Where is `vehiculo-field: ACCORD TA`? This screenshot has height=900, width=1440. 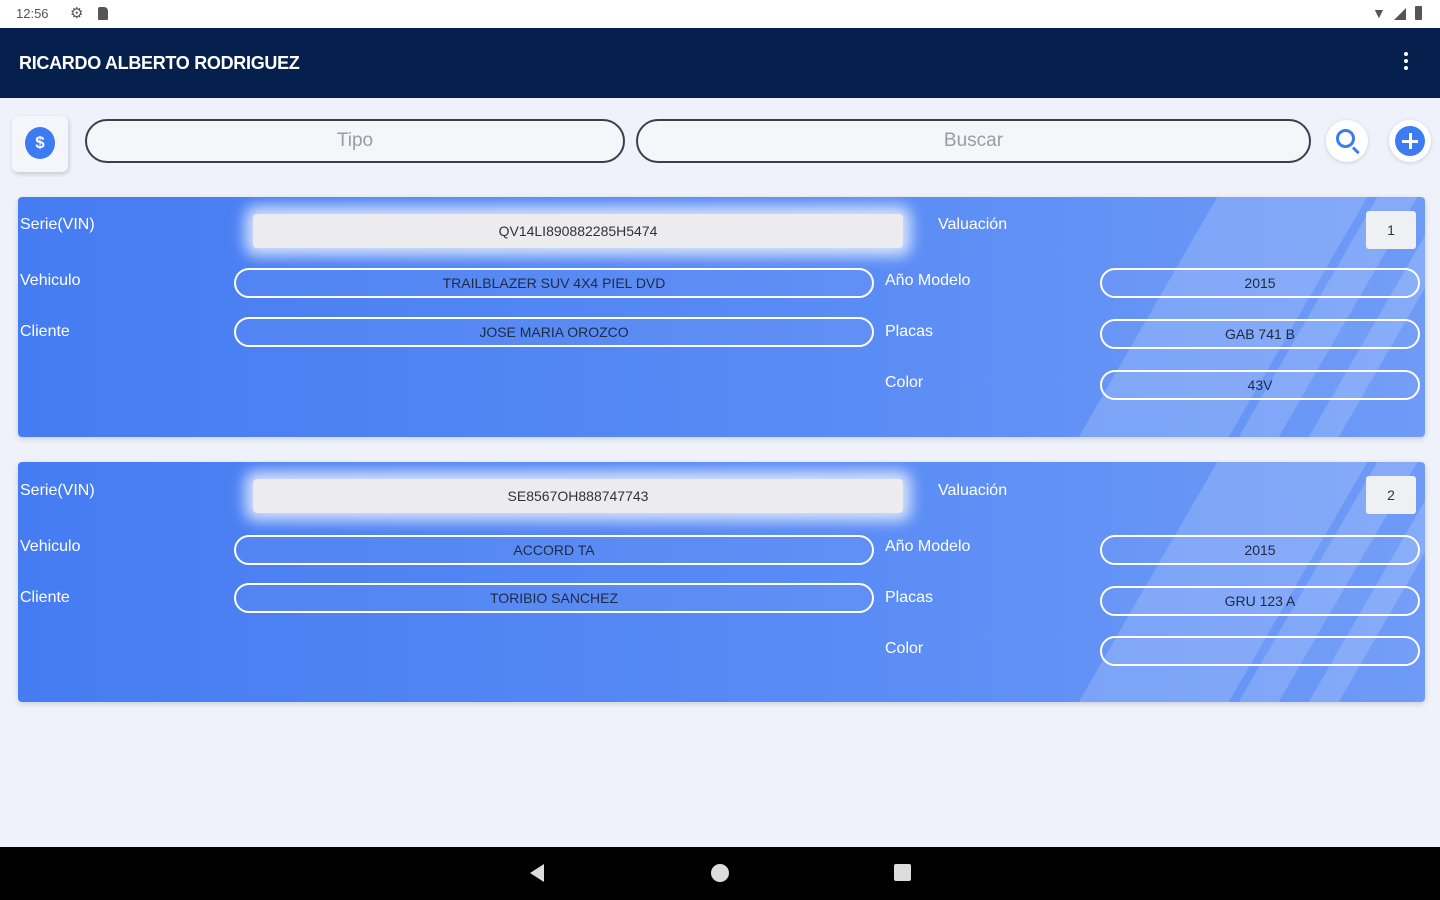 vehiculo-field: ACCORD TA is located at coordinates (554, 550).